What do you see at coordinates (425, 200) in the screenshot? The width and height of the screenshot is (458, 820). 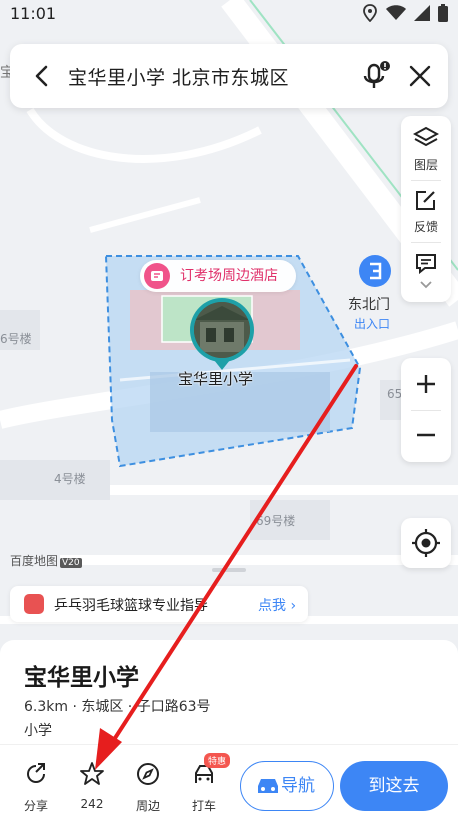 I see `feedback-edit-icon` at bounding box center [425, 200].